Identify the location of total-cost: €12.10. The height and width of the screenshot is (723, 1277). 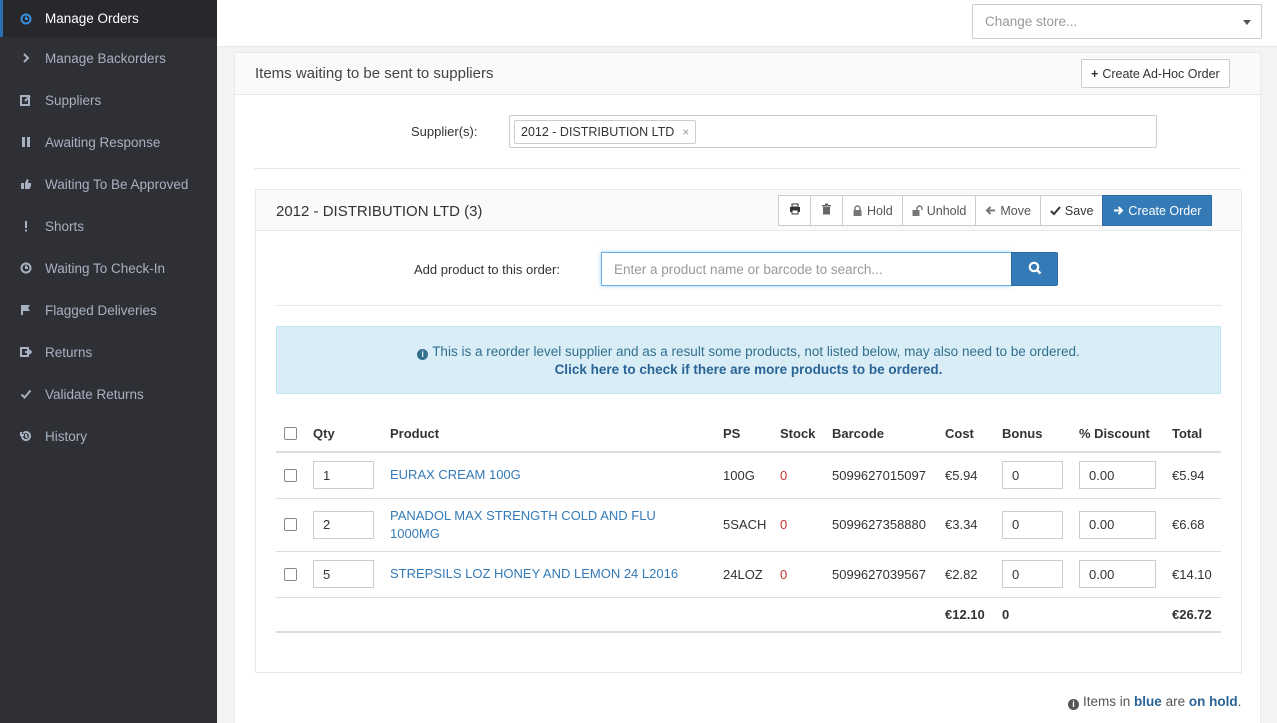
(973, 615).